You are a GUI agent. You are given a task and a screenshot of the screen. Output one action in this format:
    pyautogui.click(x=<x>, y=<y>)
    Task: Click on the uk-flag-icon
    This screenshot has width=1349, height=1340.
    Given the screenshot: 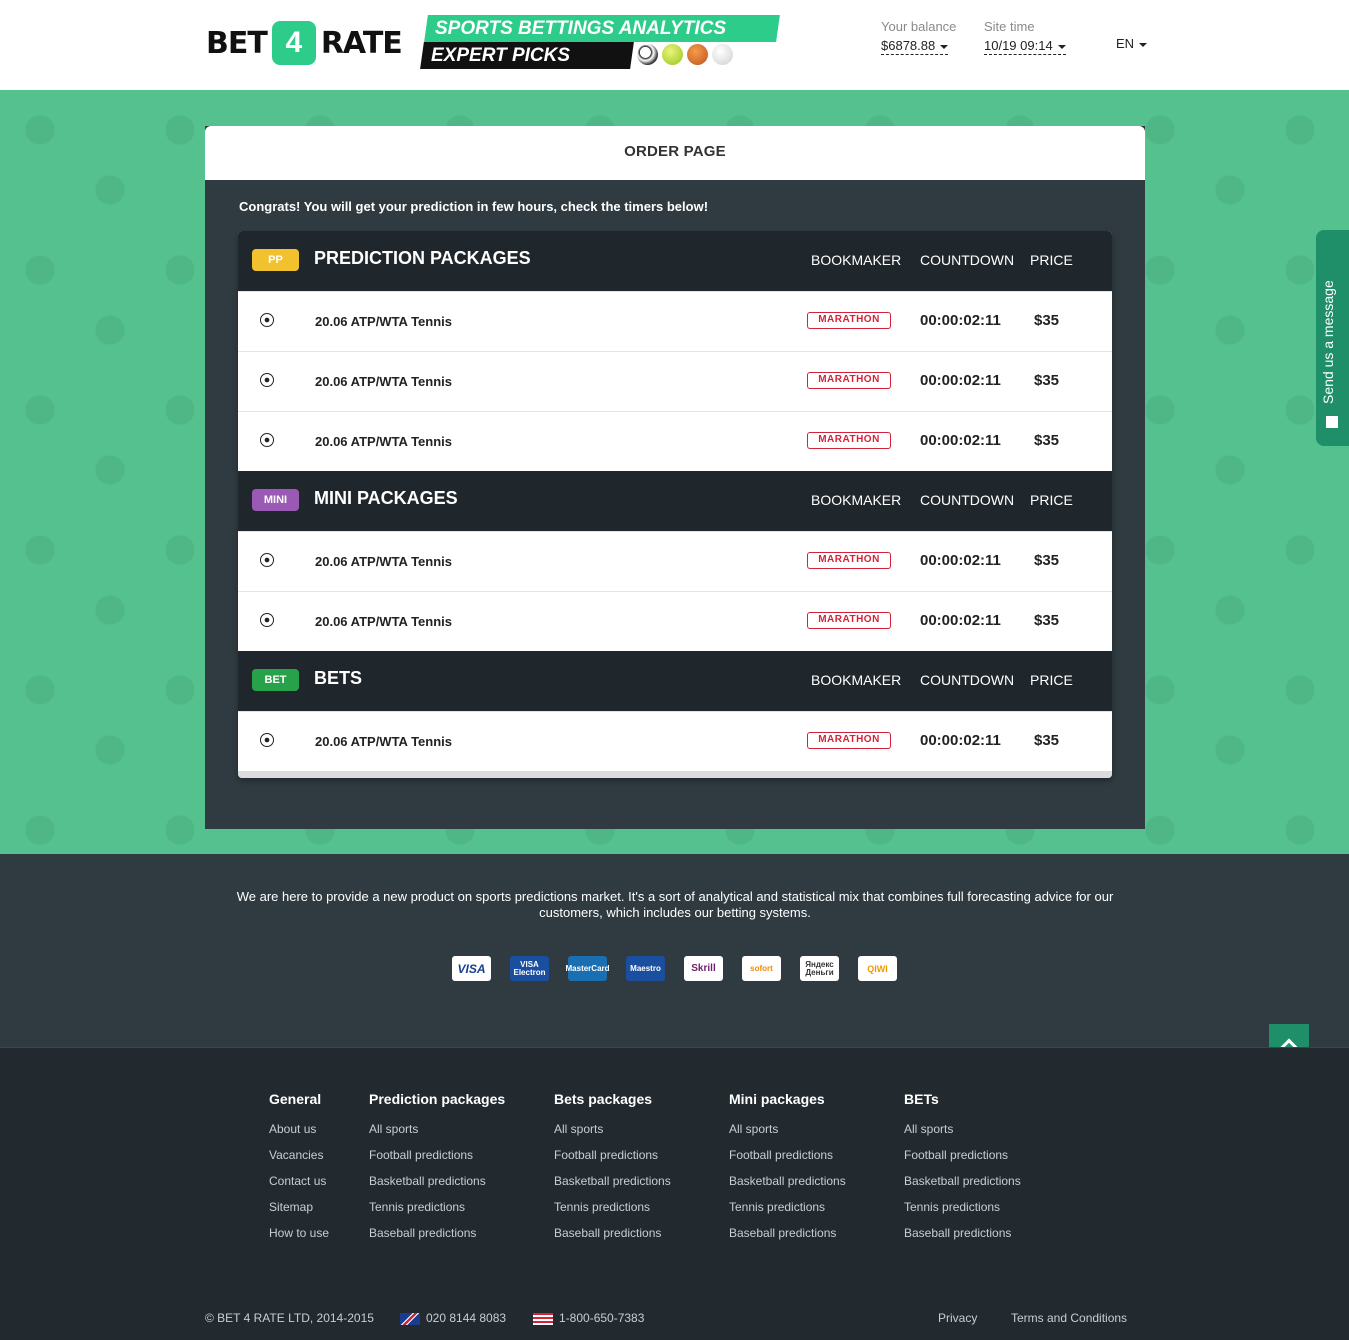 What is the action you would take?
    pyautogui.click(x=410, y=1318)
    